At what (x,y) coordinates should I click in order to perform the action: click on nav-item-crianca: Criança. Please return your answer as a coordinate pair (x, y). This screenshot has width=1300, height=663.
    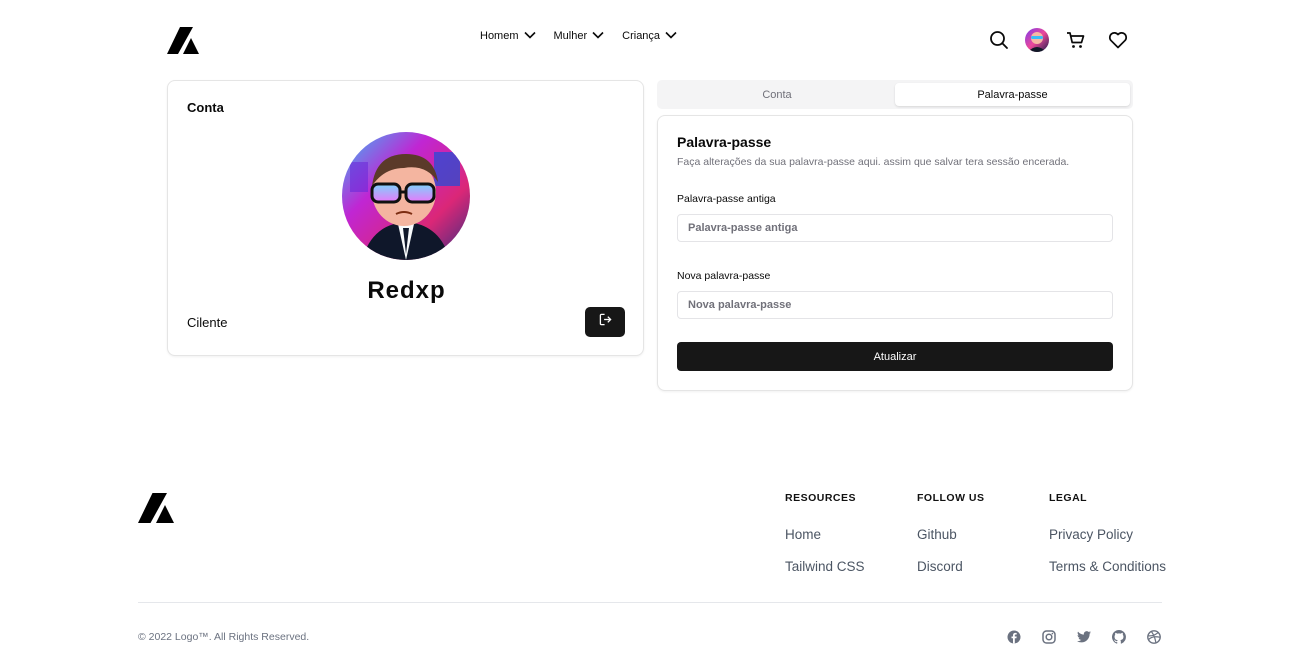
    Looking at the image, I should click on (649, 36).